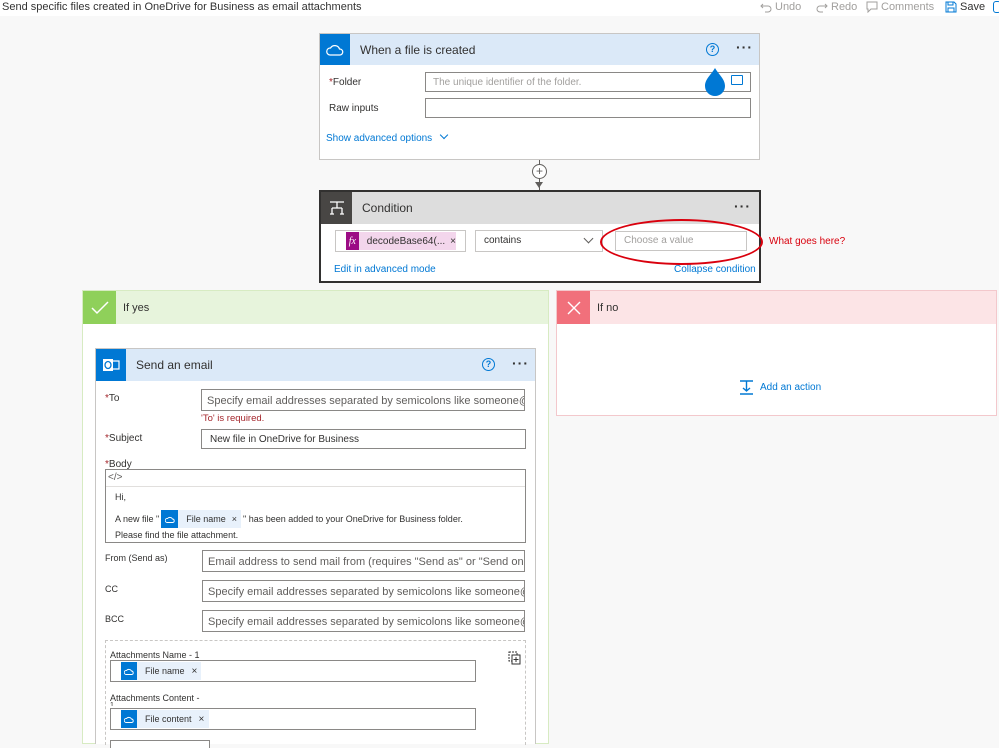  Describe the element at coordinates (418, 49) in the screenshot. I see `trigger-title: When a file is created` at that location.